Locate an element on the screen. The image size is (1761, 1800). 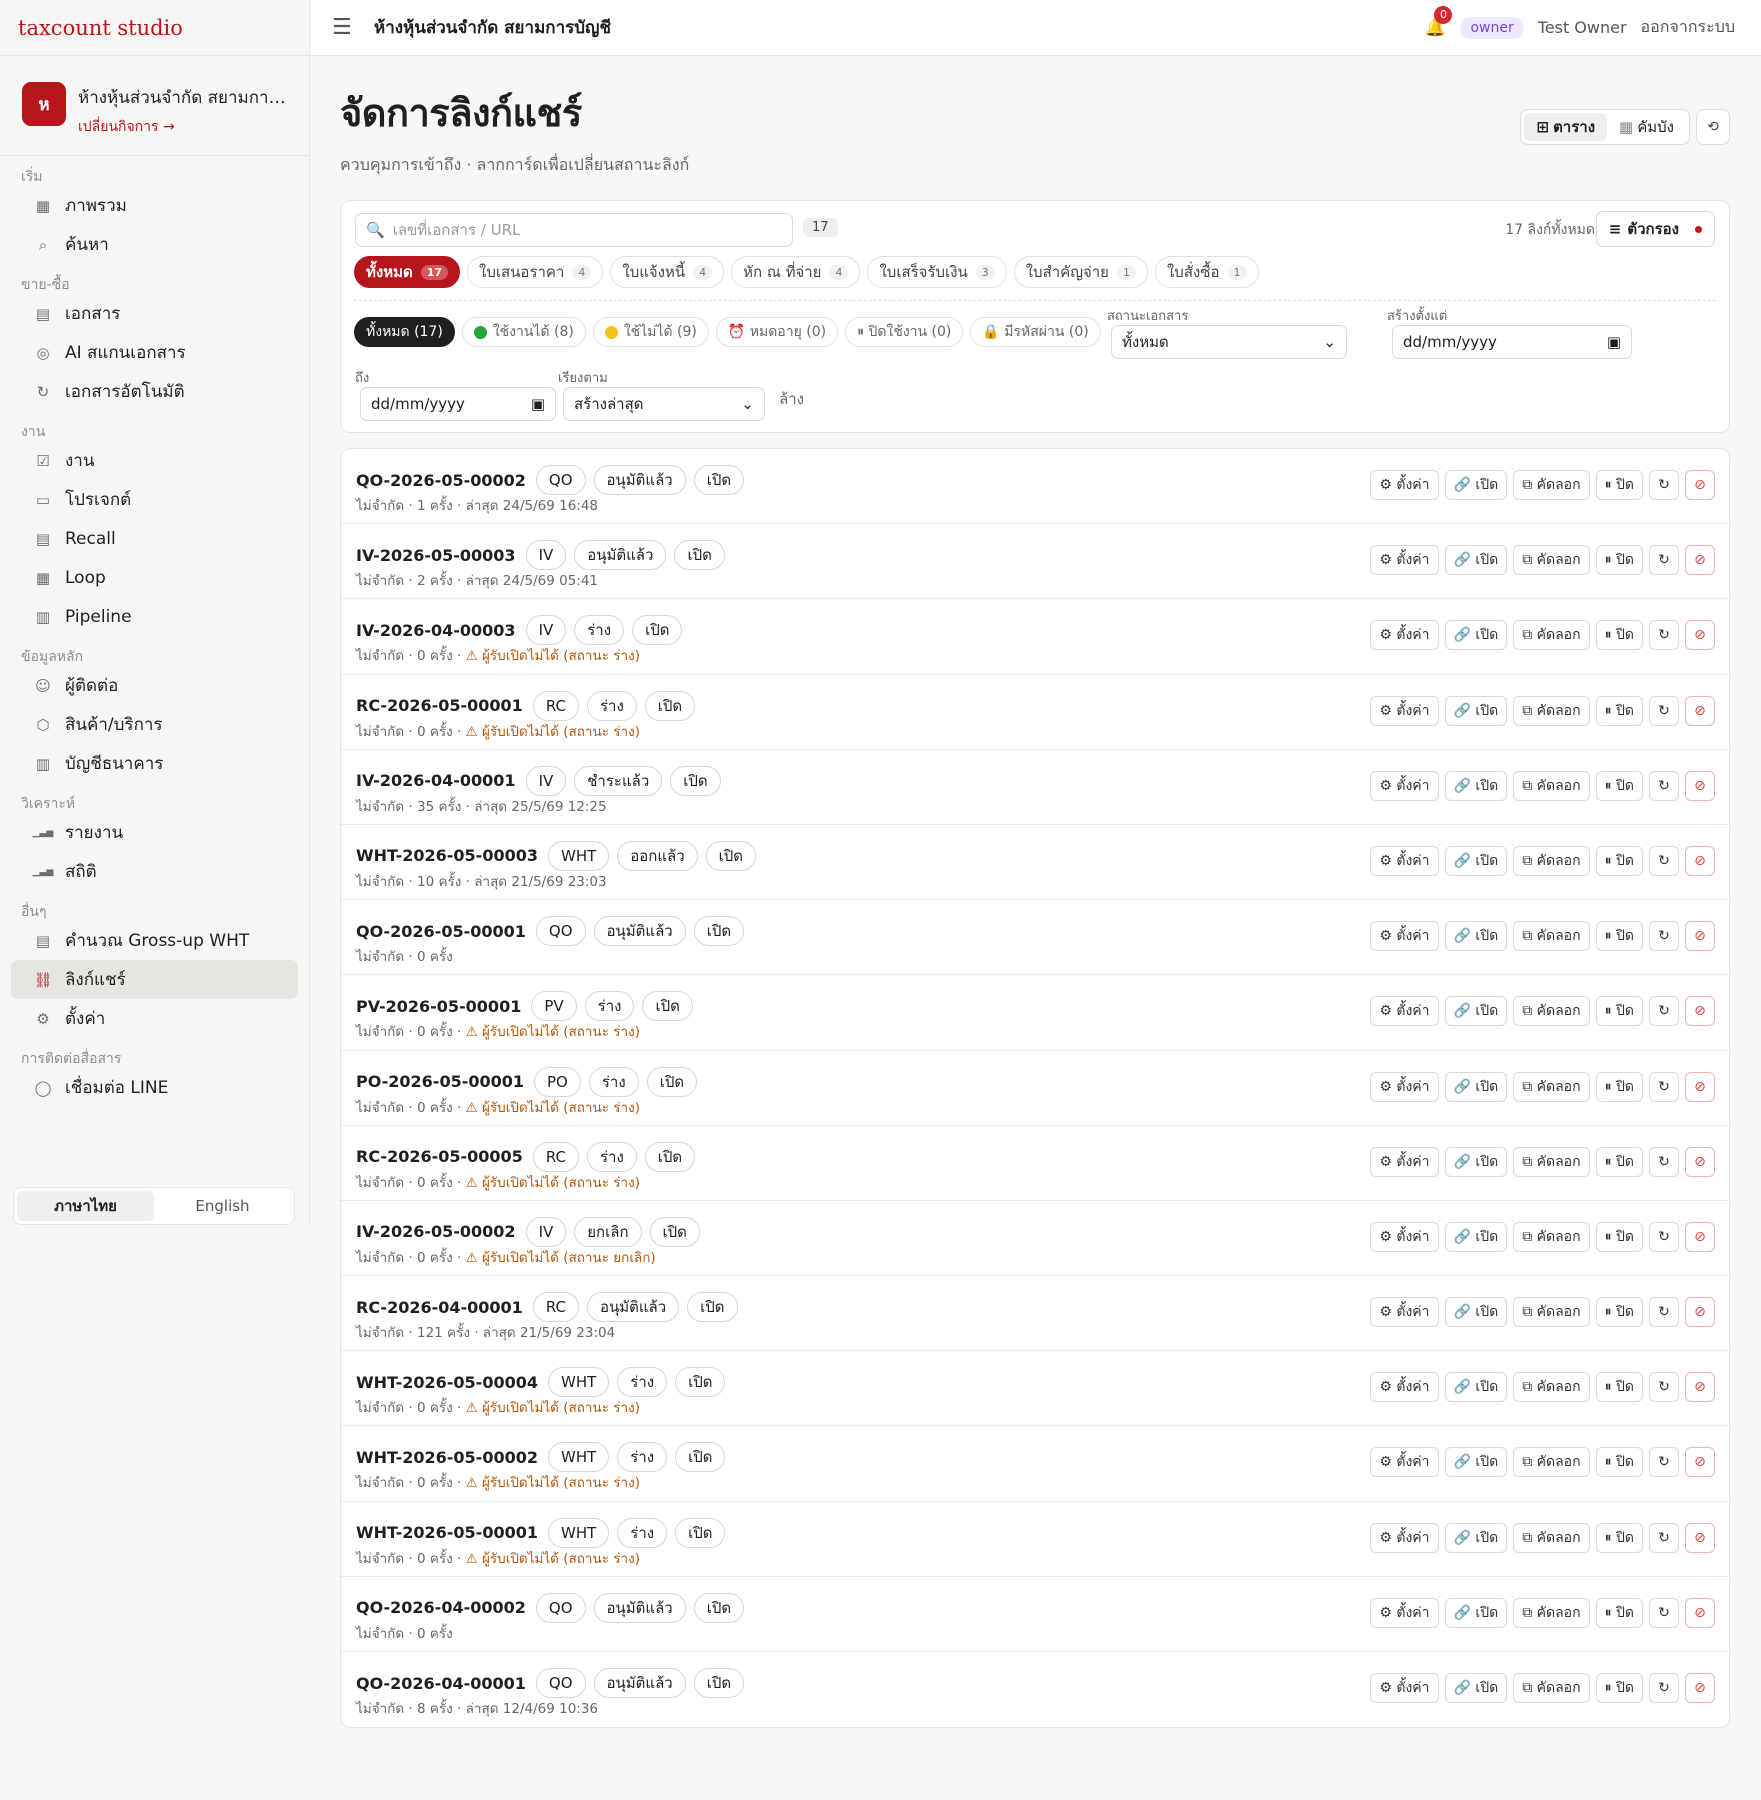
document-number: RC-2026-05-00001 is located at coordinates (439, 705).